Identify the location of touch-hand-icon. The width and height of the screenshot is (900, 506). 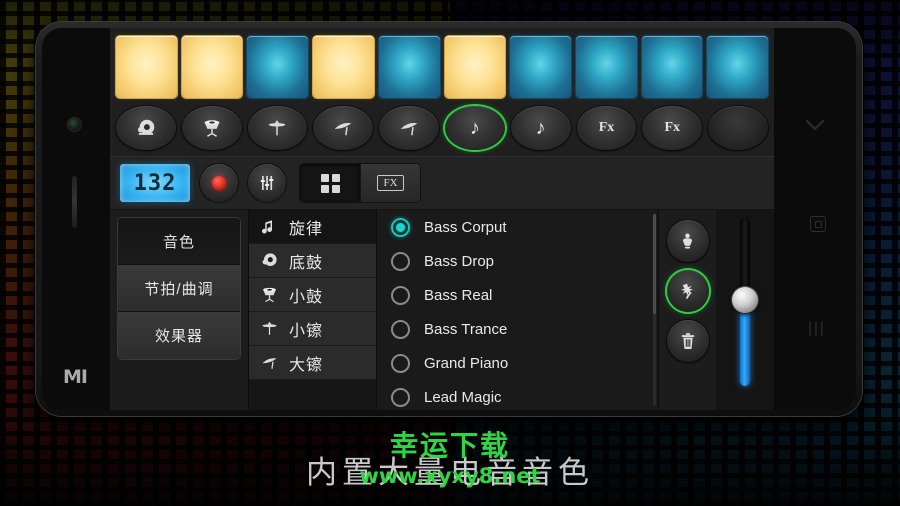
(687, 240).